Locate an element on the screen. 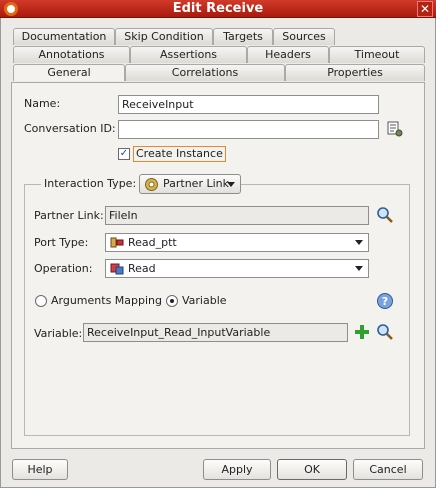  interaction-type-label: Interaction Type: is located at coordinates (90, 184).